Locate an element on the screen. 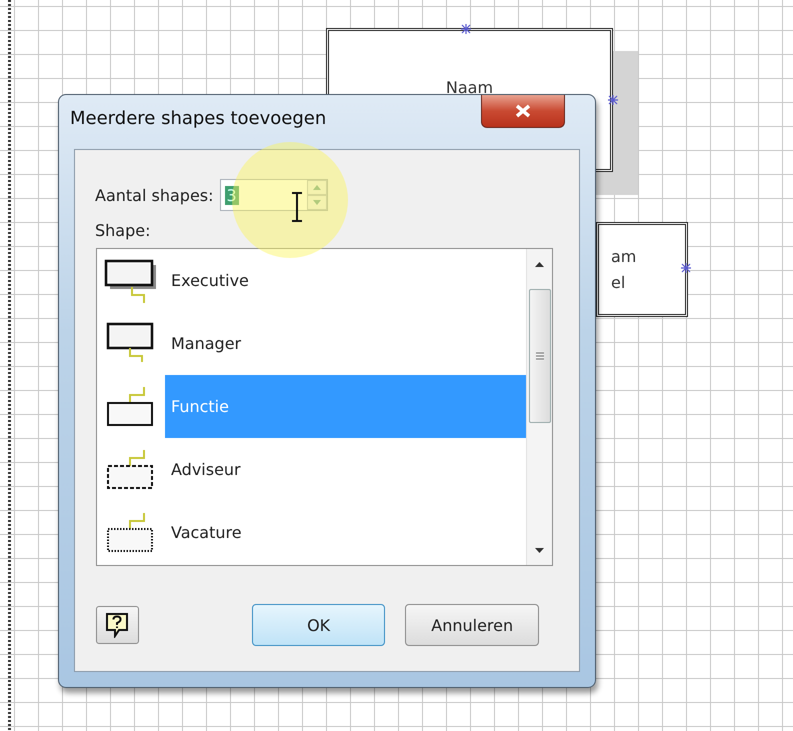  grip-icon is located at coordinates (540, 356).